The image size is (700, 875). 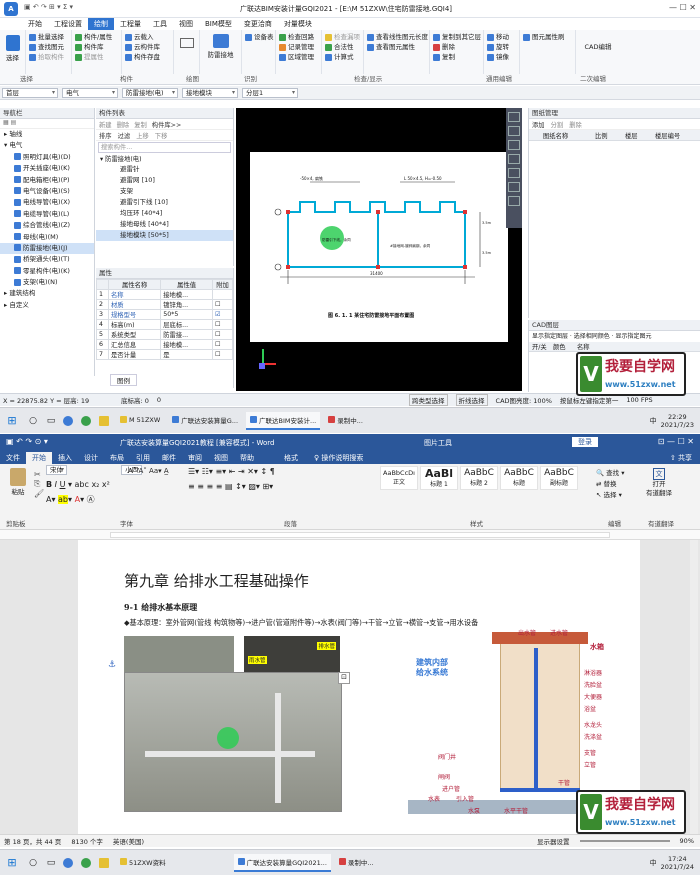 I want to click on cloud-lib-button: 云构件库, so click(x=147, y=47).